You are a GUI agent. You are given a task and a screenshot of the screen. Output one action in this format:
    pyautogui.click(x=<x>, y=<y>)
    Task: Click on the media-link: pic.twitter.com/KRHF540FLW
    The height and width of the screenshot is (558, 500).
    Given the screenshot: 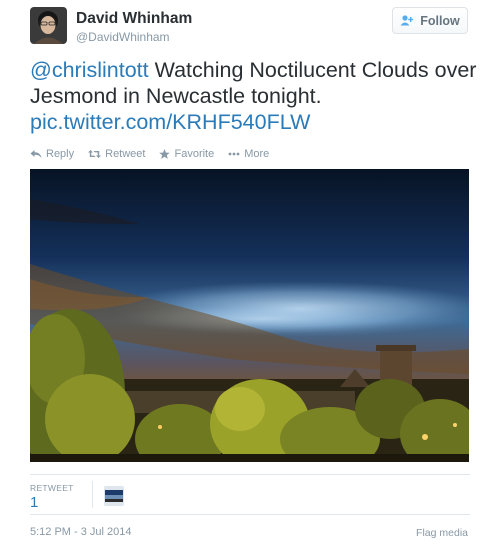 What is the action you would take?
    pyautogui.click(x=170, y=122)
    